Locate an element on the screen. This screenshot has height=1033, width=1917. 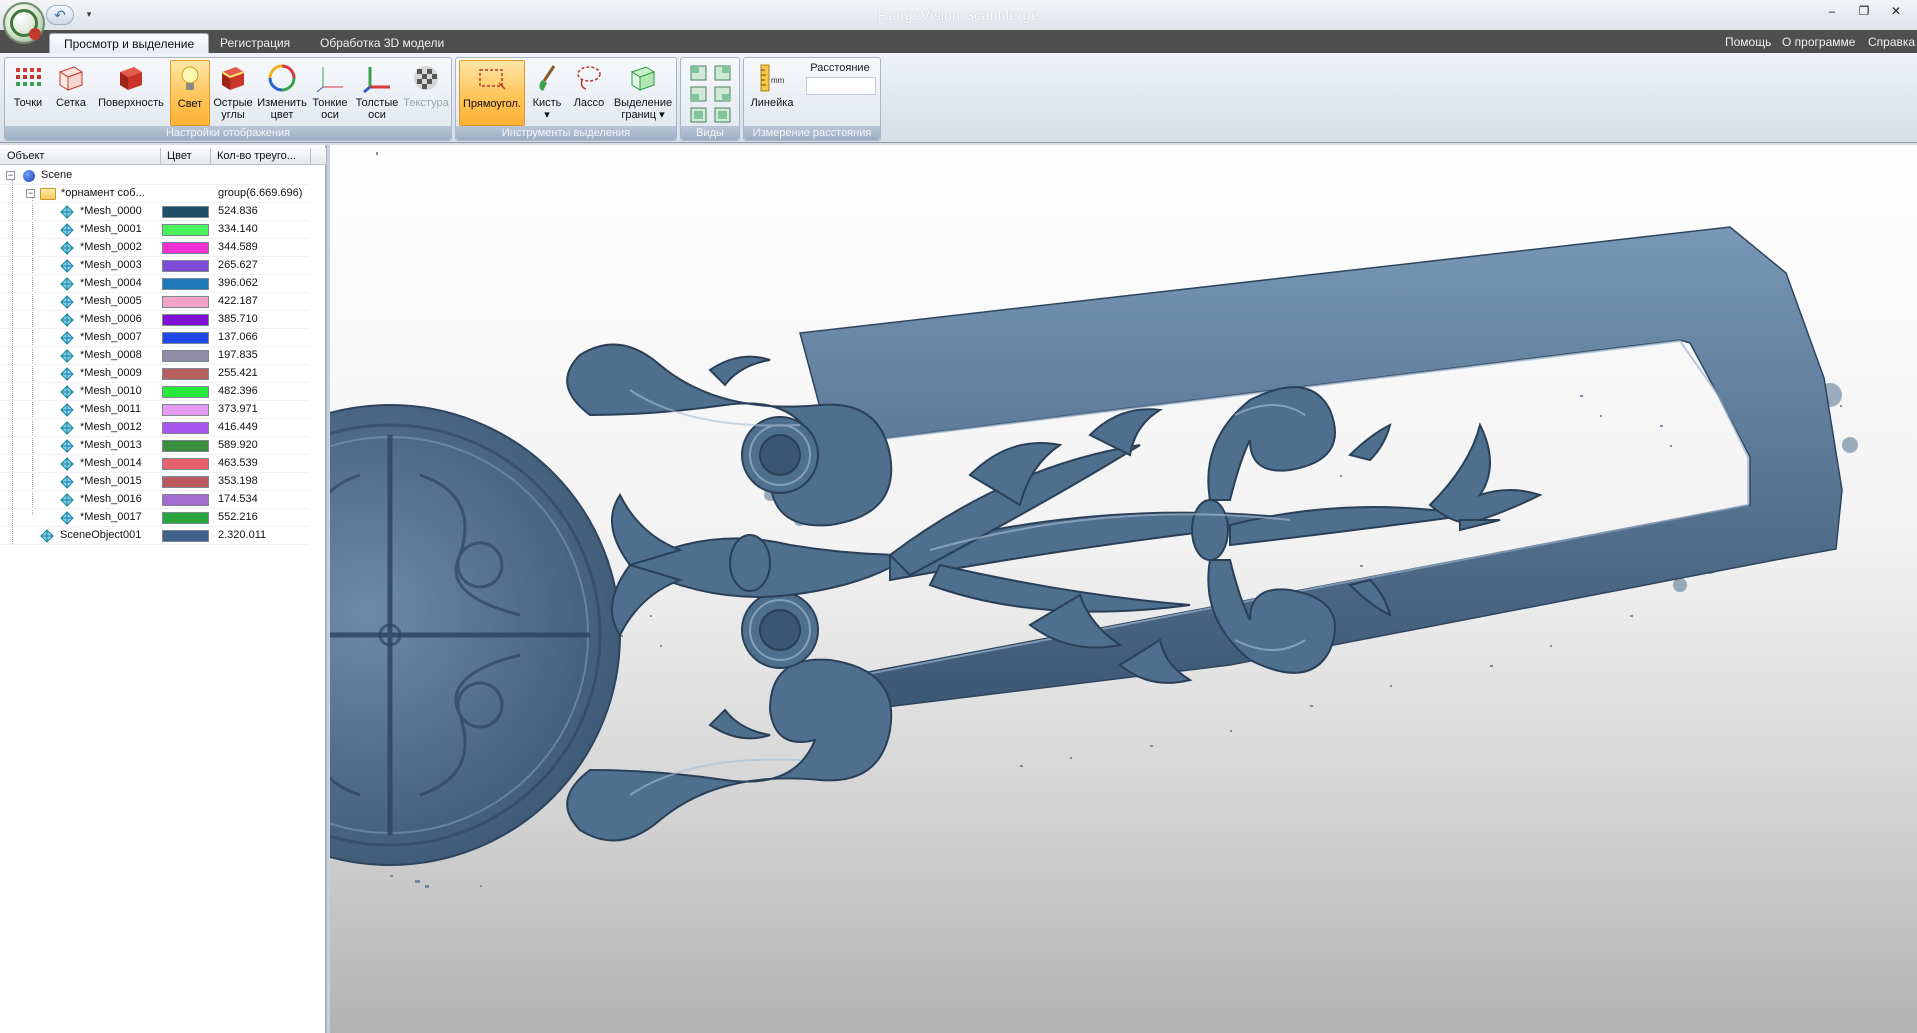
column-header-object: Объект is located at coordinates (25, 156).